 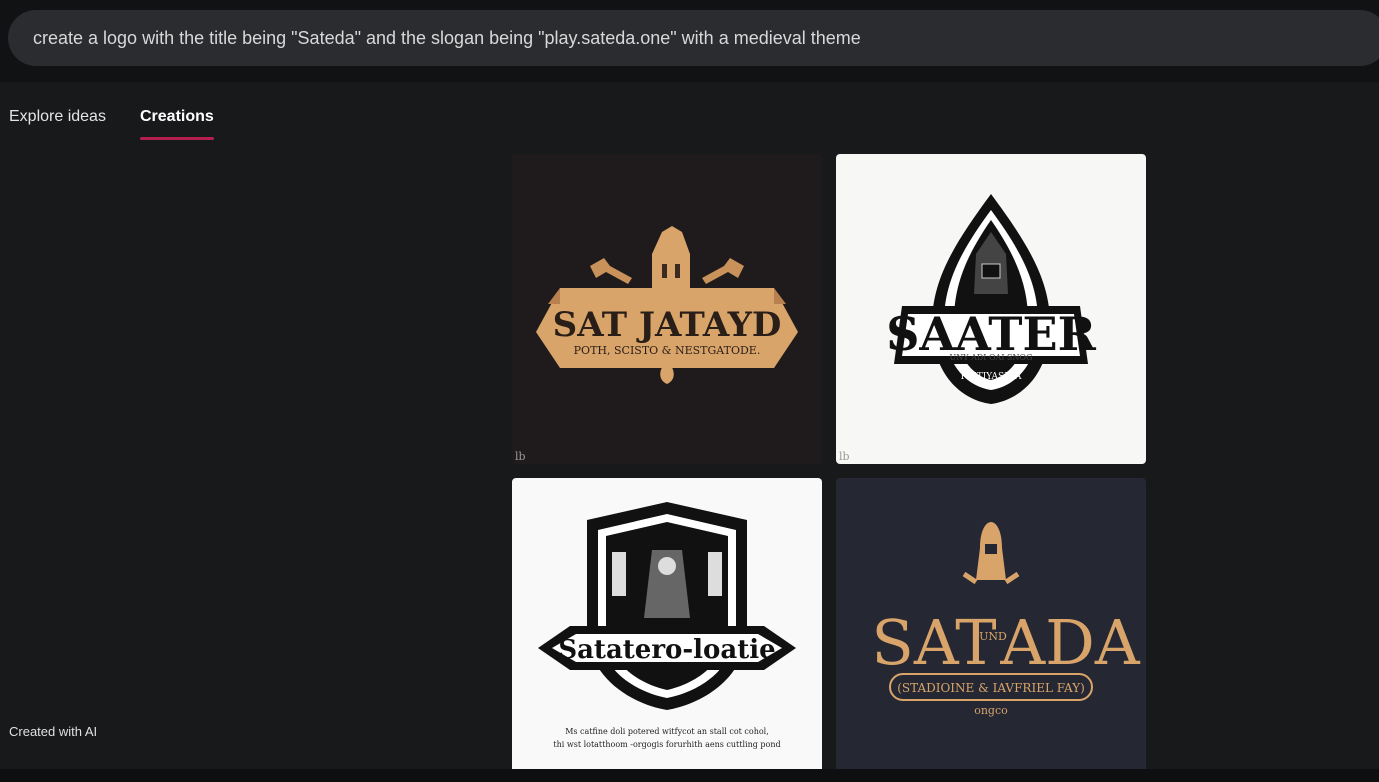 What do you see at coordinates (1069, 642) in the screenshot?
I see `logo-title-right: ADA` at bounding box center [1069, 642].